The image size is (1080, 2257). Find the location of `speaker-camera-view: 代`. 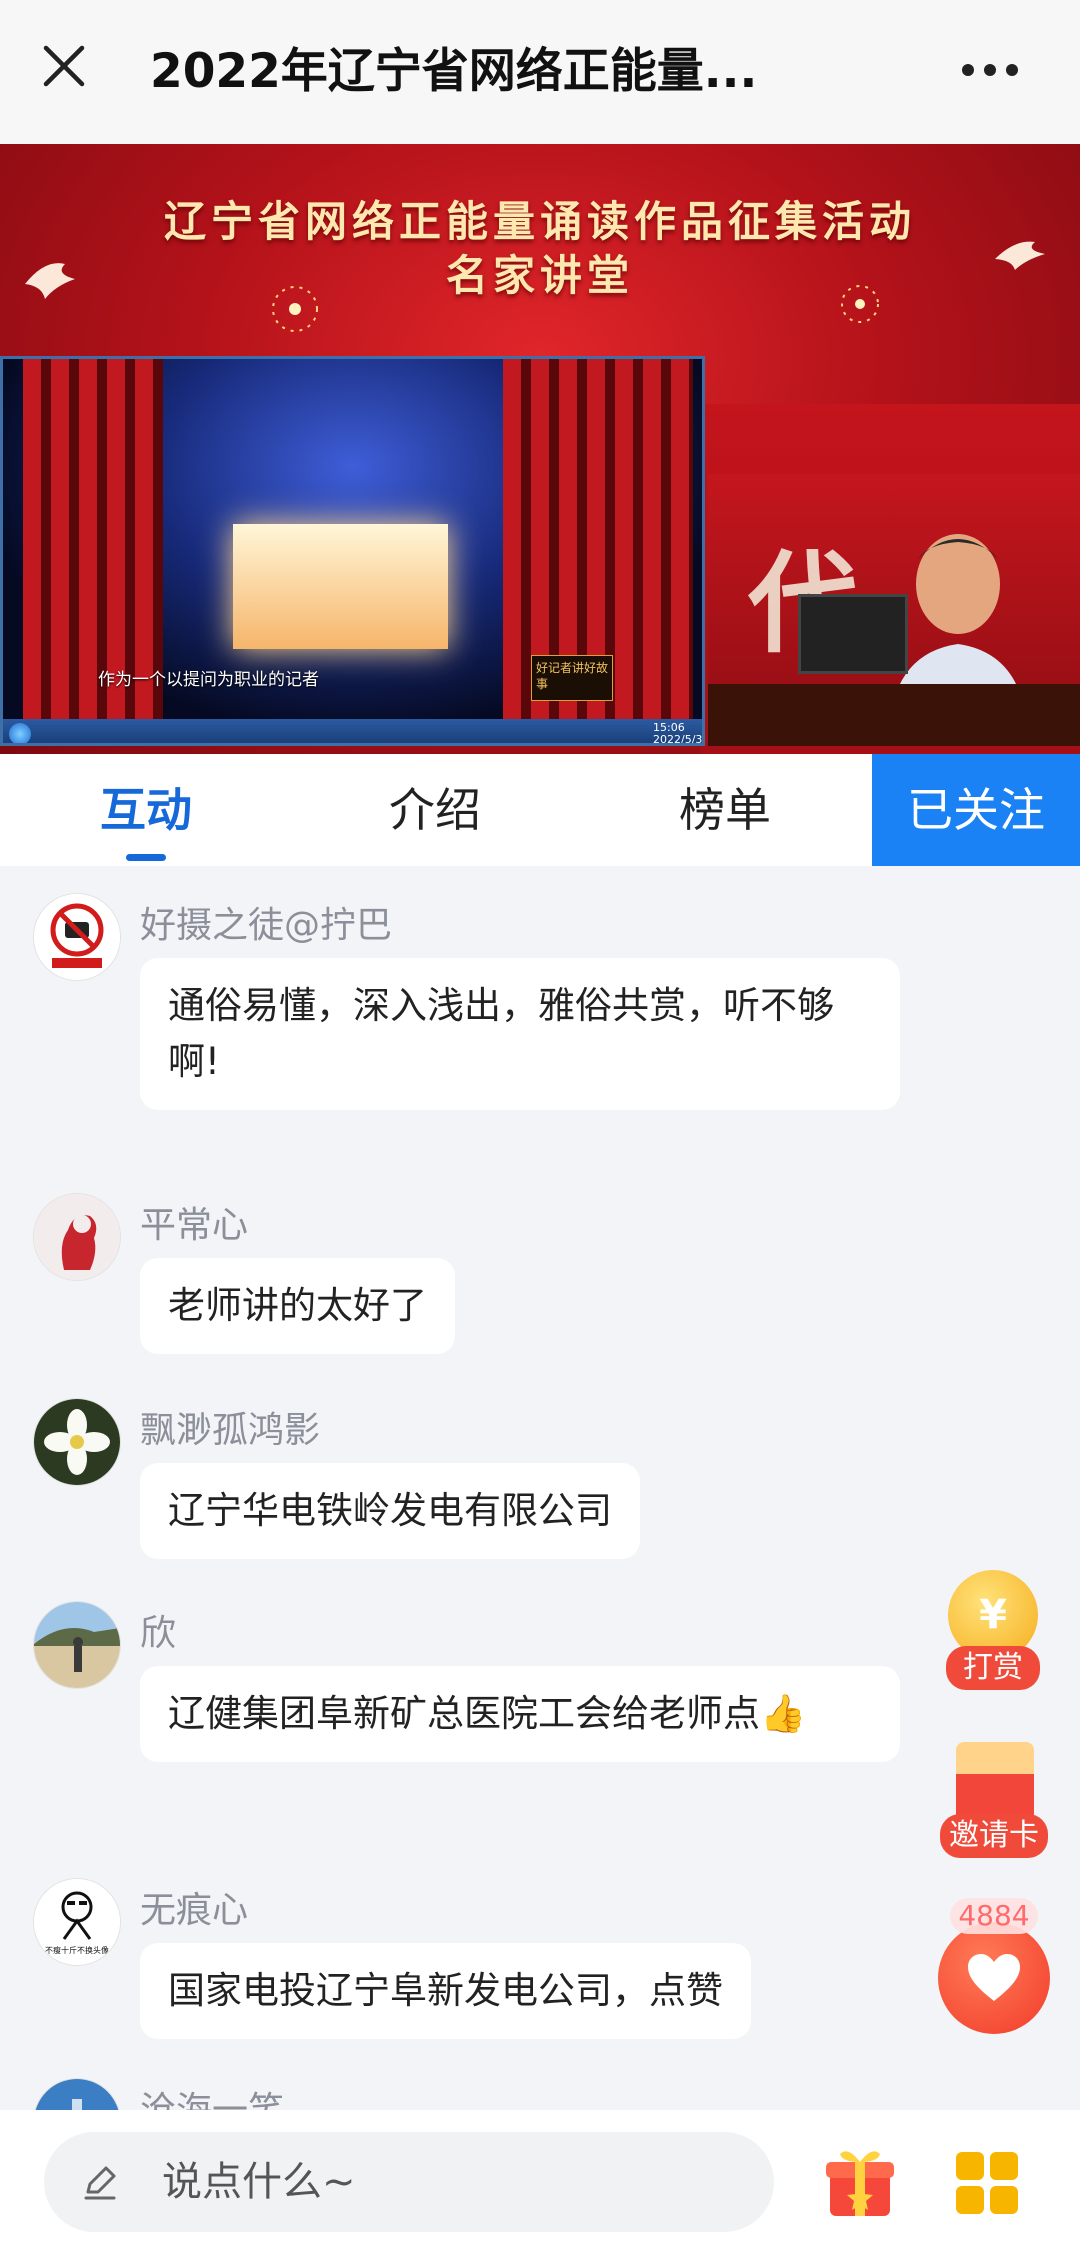

speaker-camera-view: 代 is located at coordinates (894, 610).